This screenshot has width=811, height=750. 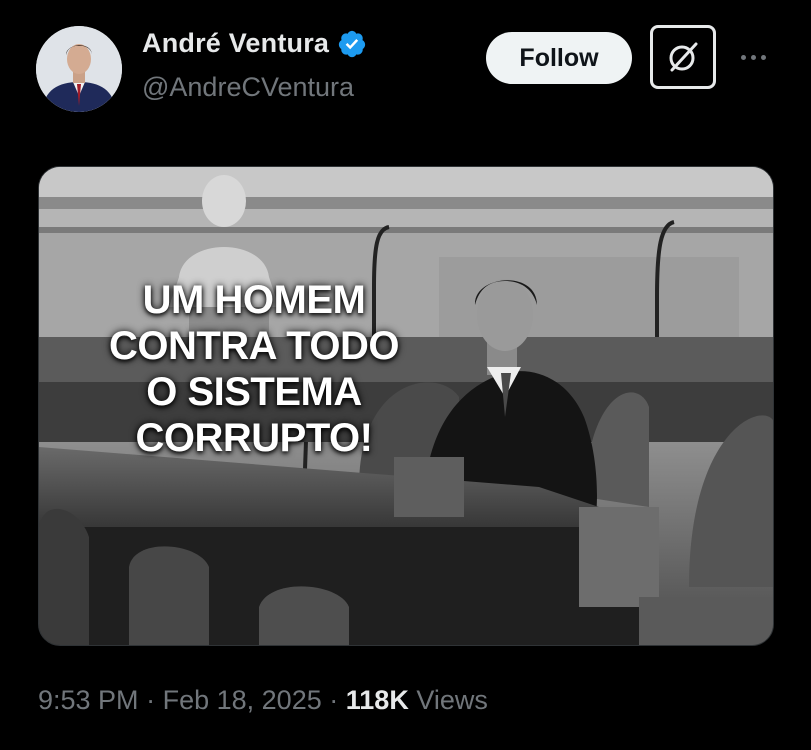 What do you see at coordinates (248, 87) in the screenshot?
I see `author-handle: @AndreCVentura` at bounding box center [248, 87].